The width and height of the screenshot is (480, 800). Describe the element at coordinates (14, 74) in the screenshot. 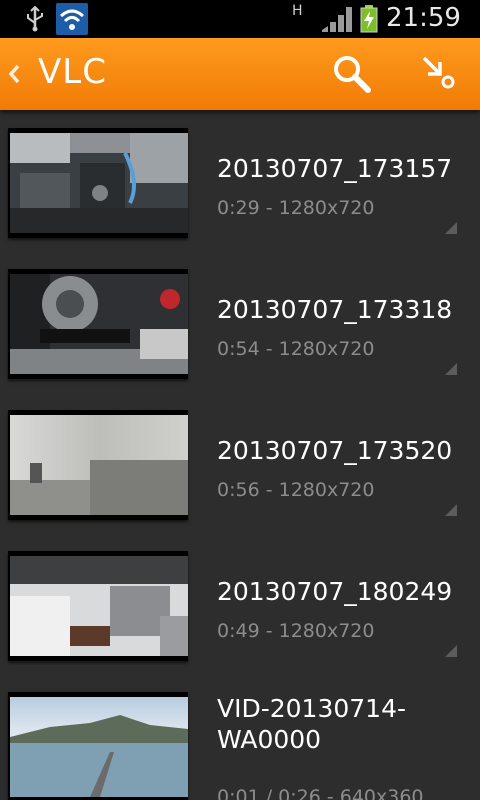

I see `chevron-left-icon` at that location.